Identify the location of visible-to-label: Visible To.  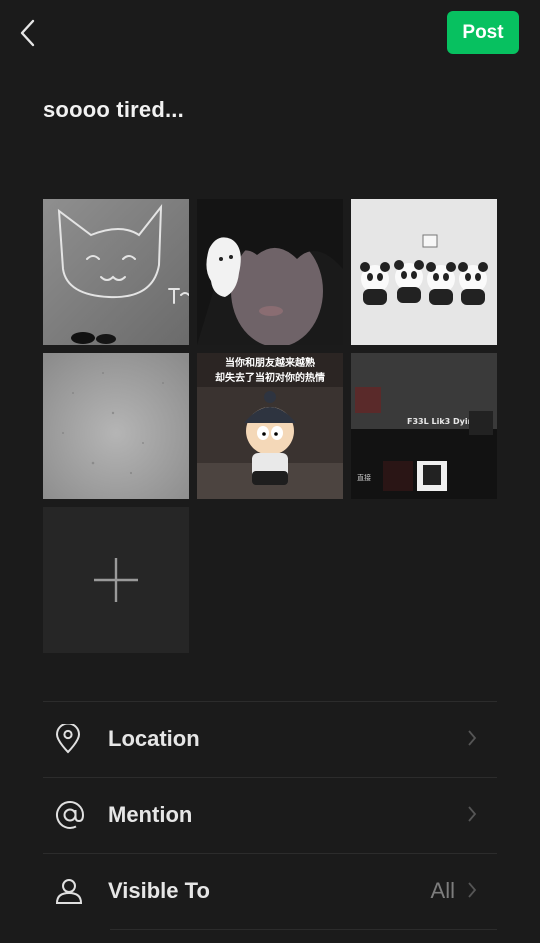
(159, 890).